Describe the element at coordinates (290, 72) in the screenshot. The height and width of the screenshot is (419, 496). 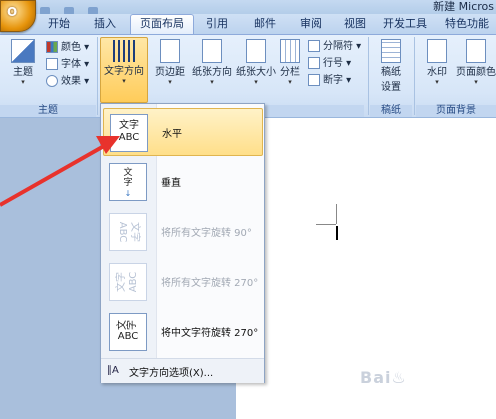
I see `columns-label: 分栏` at that location.